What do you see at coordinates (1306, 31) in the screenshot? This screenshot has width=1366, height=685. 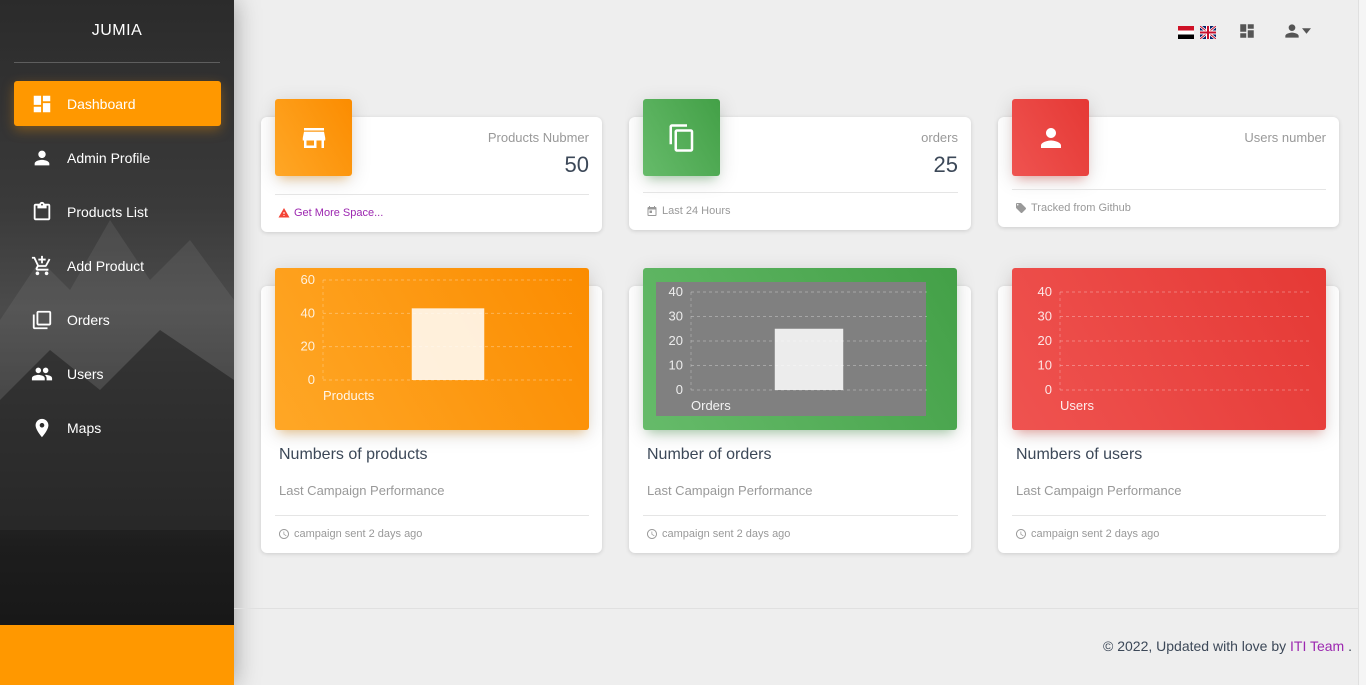 I see `caret-down-icon` at bounding box center [1306, 31].